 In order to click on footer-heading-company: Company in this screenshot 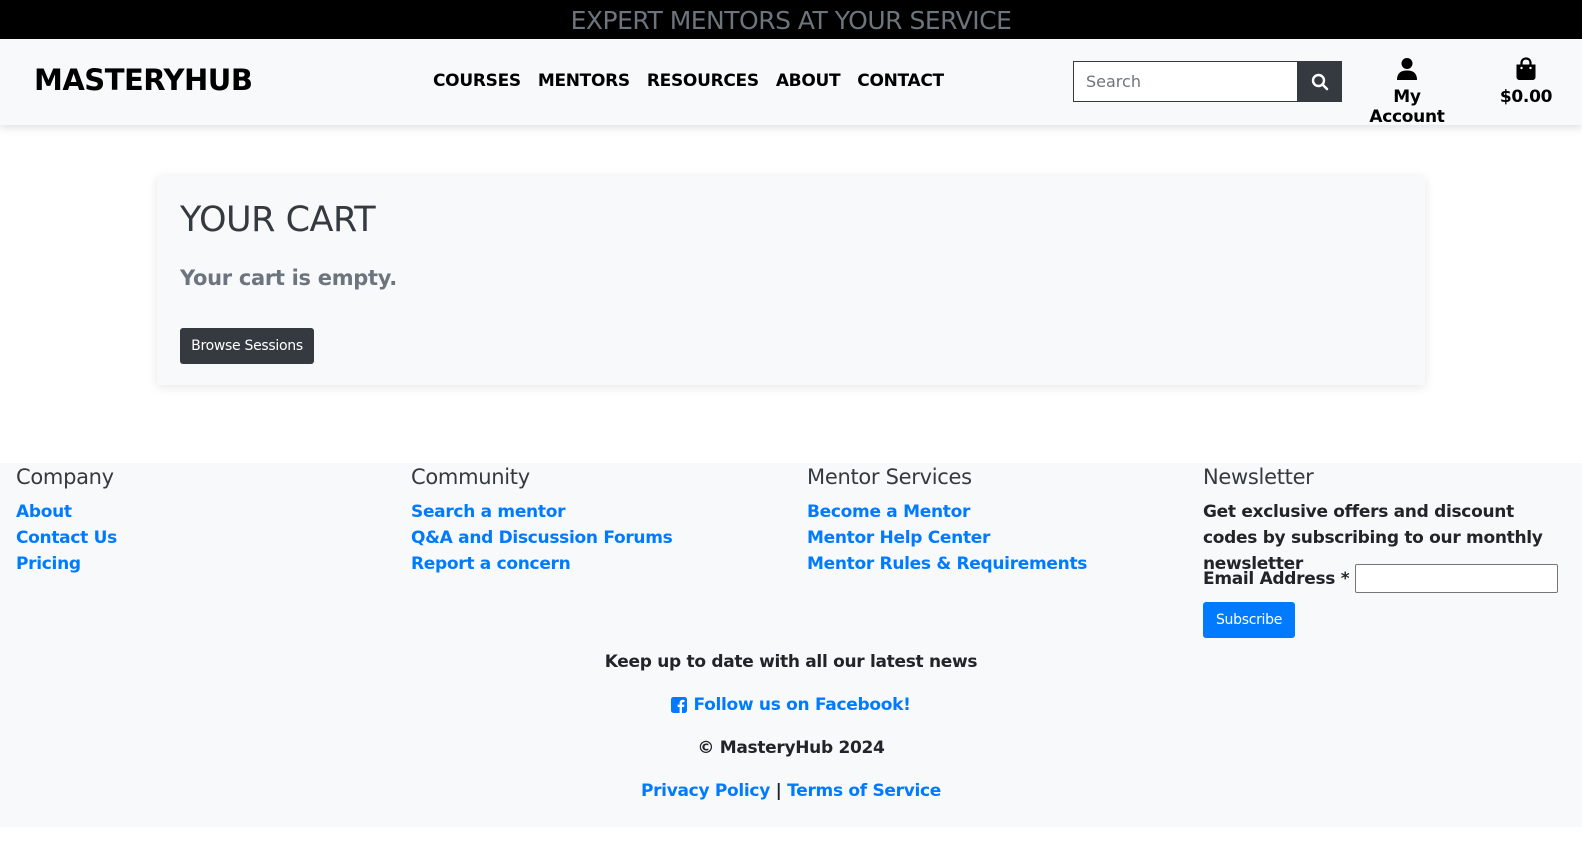, I will do `click(65, 477)`.